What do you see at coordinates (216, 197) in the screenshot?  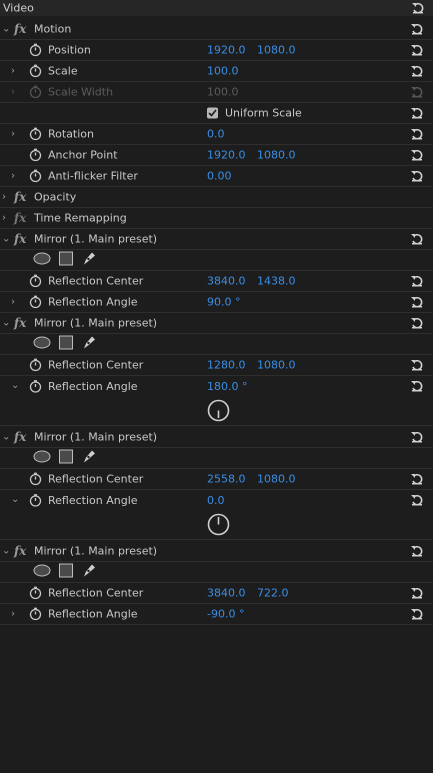 I see `opacity-effect-row: › fx Opacity` at bounding box center [216, 197].